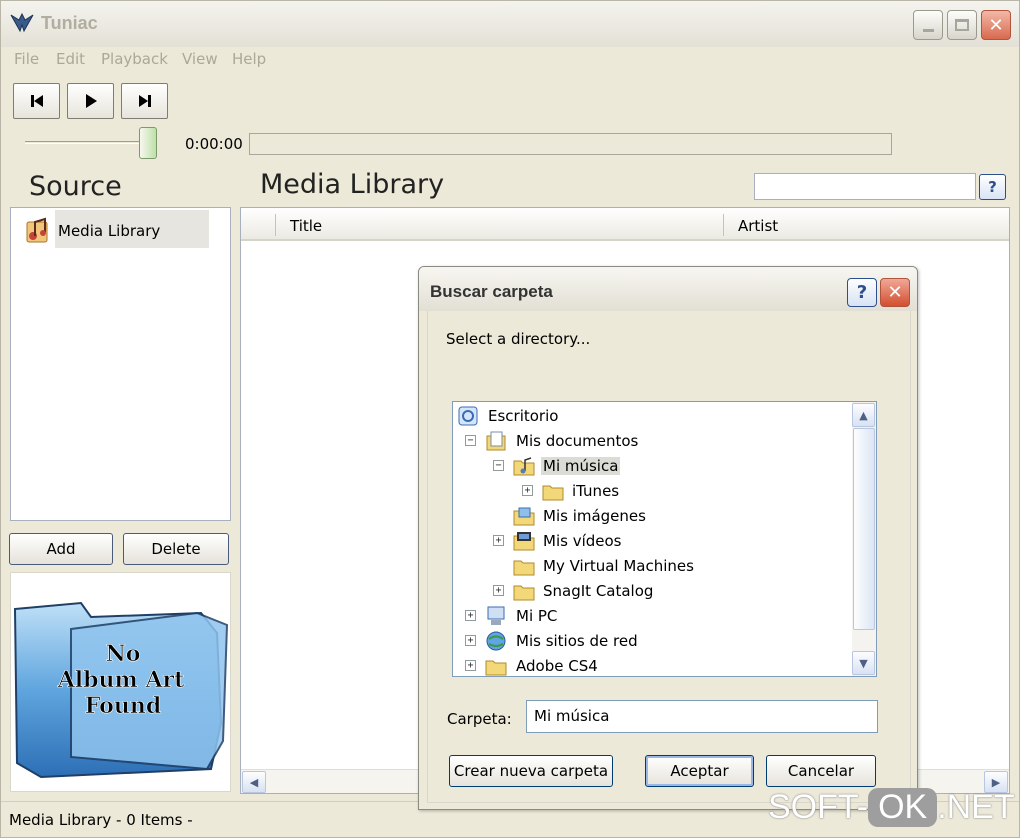 Image resolution: width=1020 pixels, height=838 pixels. Describe the element at coordinates (496, 641) in the screenshot. I see `network-places-icon` at that location.